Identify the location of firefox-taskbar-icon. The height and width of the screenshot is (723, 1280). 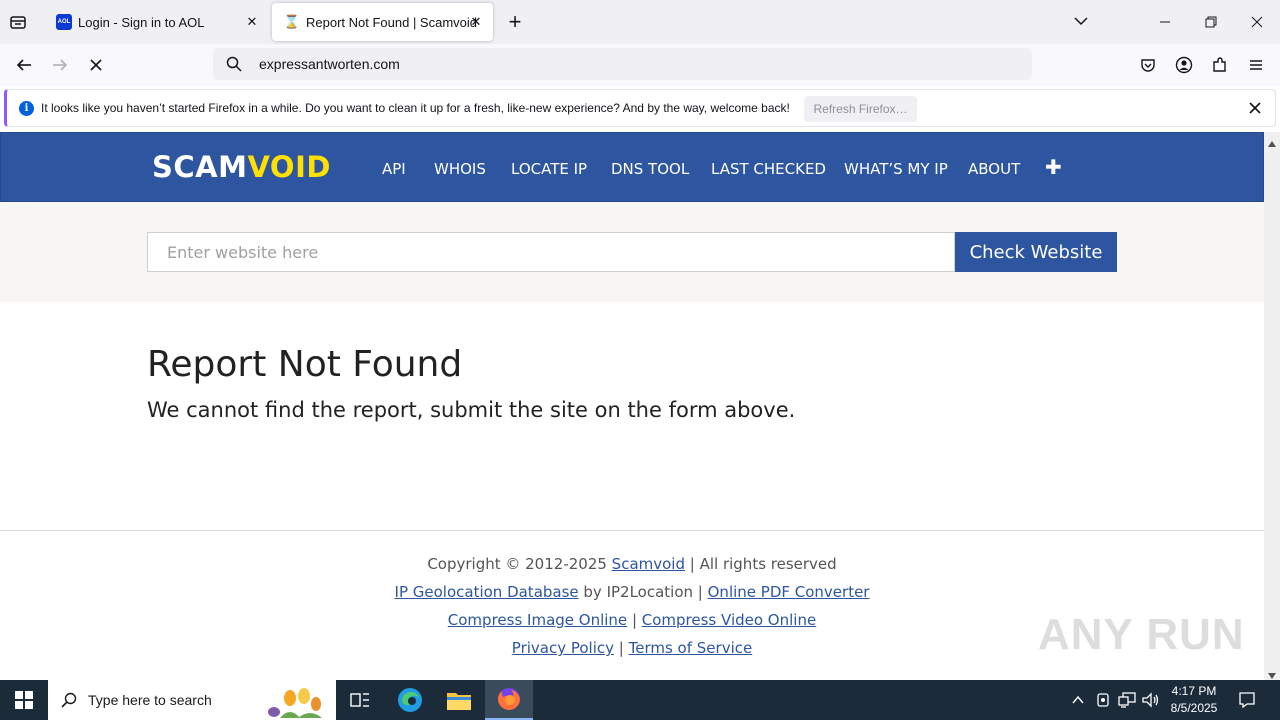
(509, 700).